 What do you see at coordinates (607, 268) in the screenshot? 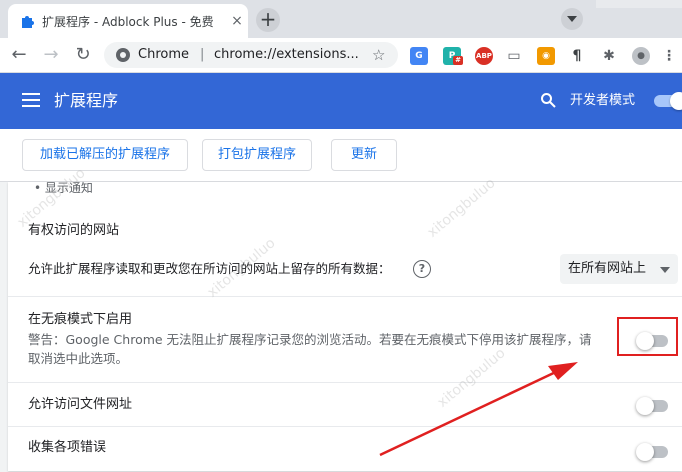
I see `site-access-select-value: 在所有网站上` at bounding box center [607, 268].